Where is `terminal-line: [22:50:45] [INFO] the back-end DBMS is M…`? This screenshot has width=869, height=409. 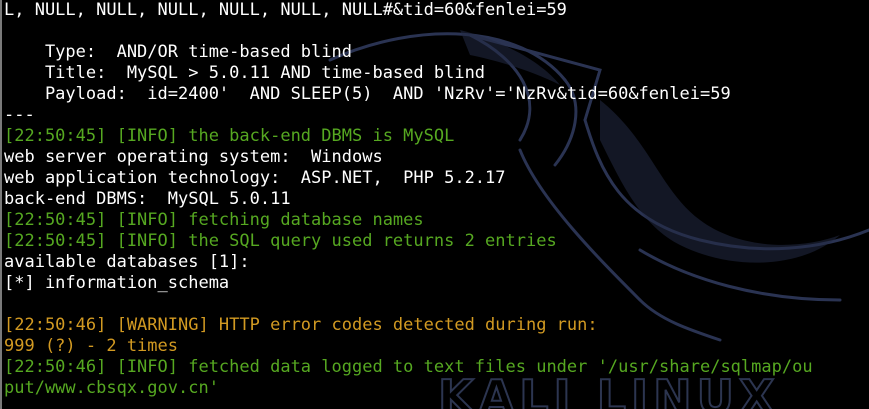 terminal-line: [22:50:45] [INFO] the back-end DBMS is M… is located at coordinates (229, 136).